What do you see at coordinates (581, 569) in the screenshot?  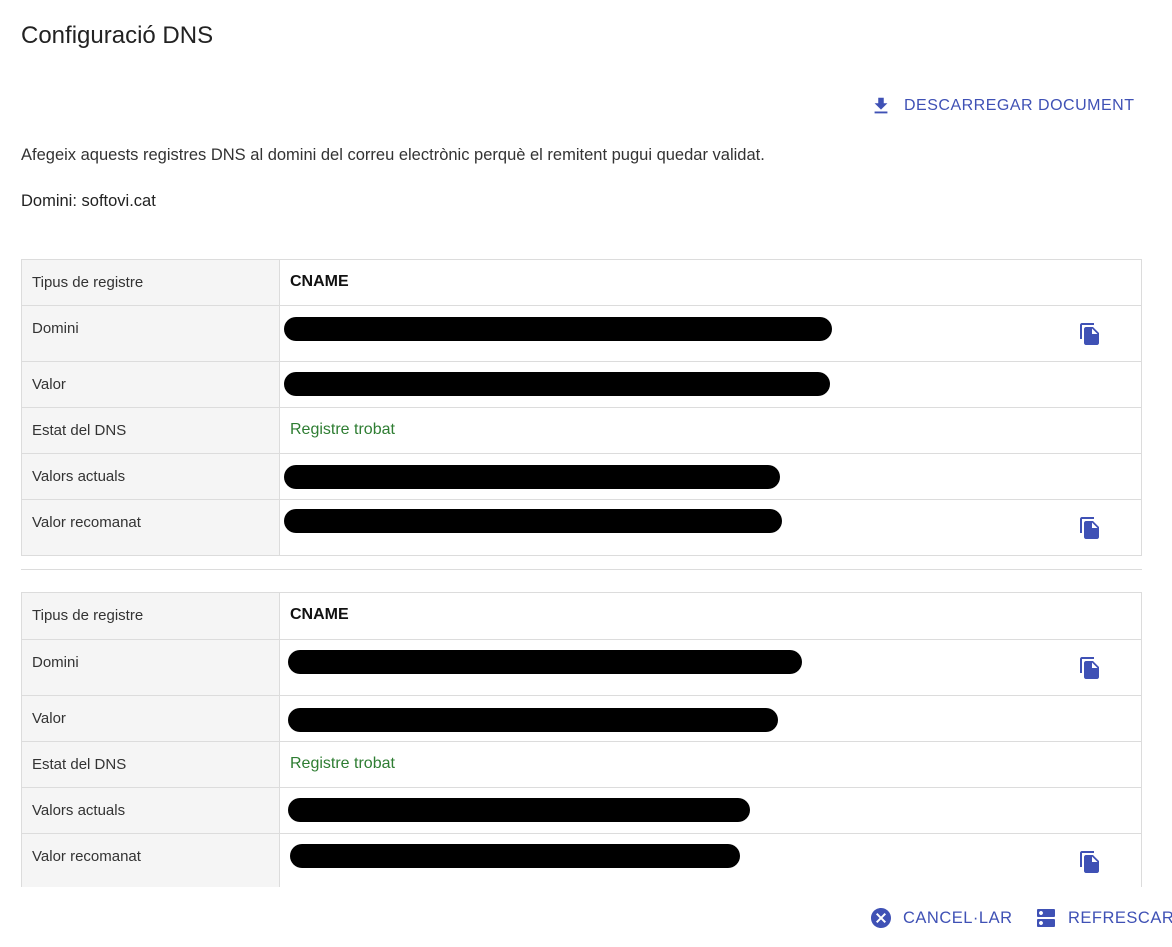 I see `record-divider` at bounding box center [581, 569].